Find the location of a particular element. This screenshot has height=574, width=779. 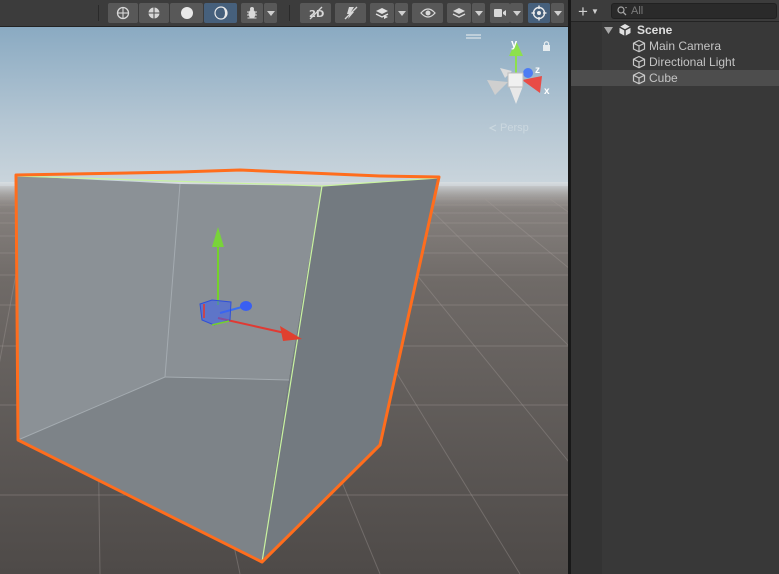

gizmos-icon is located at coordinates (539, 13).